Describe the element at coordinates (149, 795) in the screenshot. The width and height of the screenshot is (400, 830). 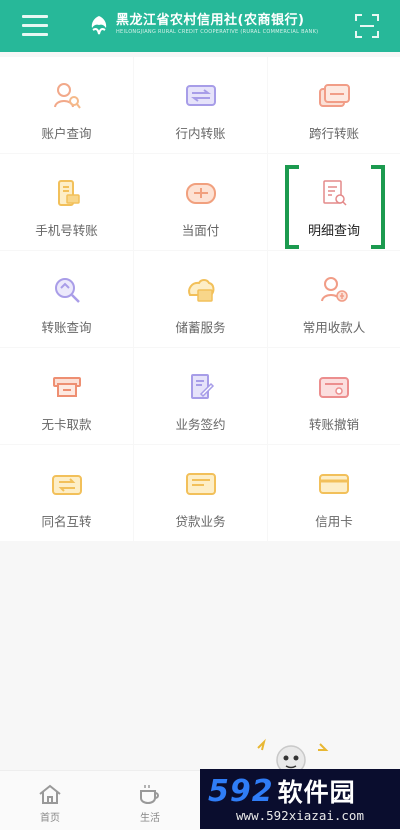
I see `life-icon` at that location.